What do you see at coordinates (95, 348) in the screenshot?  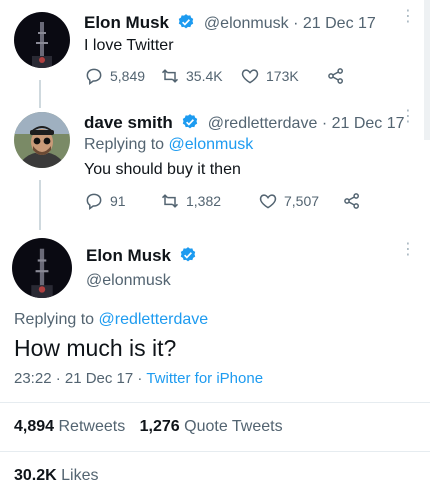 I see `tweet-text: How much is it?` at bounding box center [95, 348].